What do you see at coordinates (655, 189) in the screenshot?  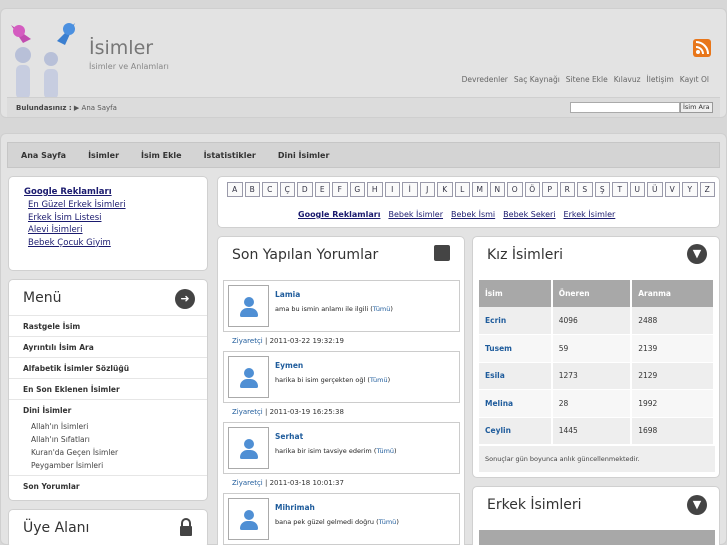 I see `letter-button: Ü` at bounding box center [655, 189].